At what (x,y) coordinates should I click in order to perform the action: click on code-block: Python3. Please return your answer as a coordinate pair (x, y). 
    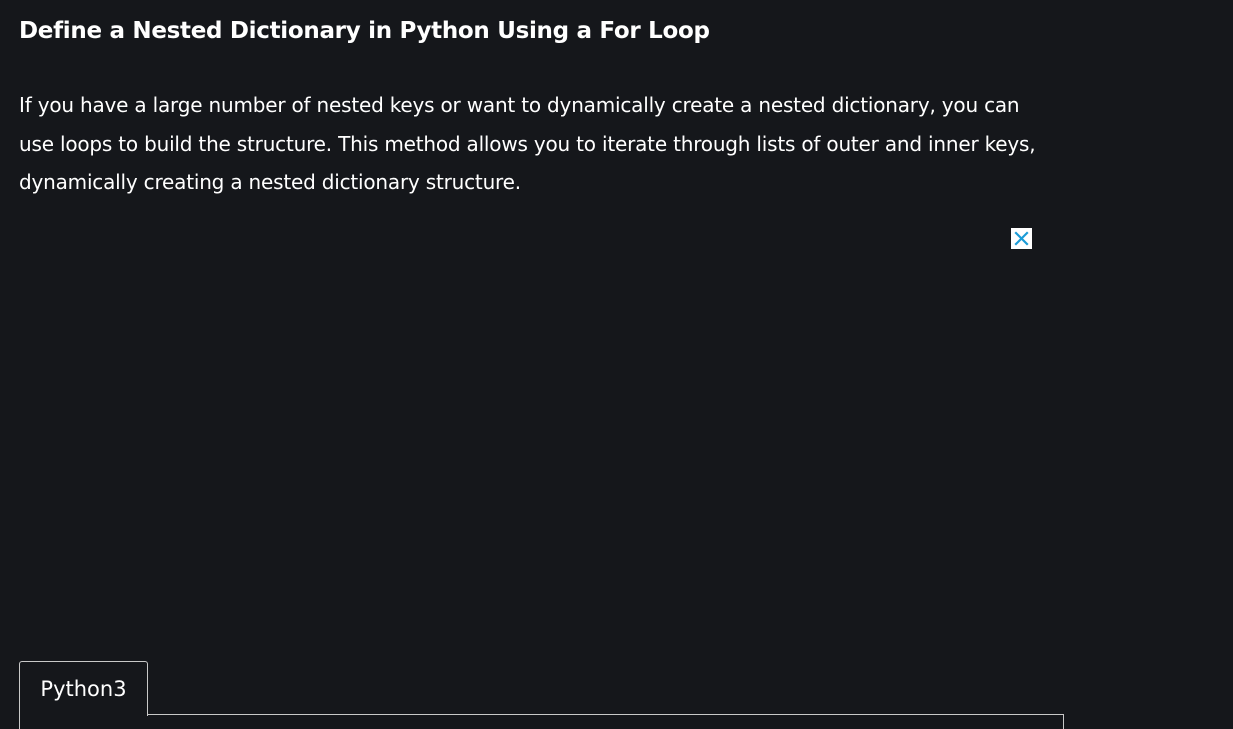
    Looking at the image, I should click on (541, 695).